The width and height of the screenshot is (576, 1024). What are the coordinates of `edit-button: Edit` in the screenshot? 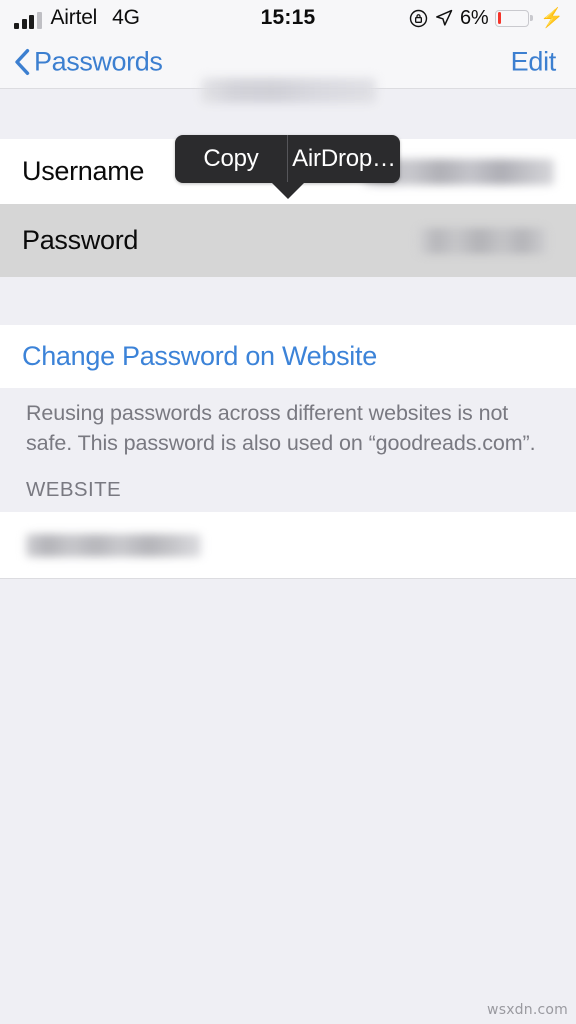 It's located at (534, 62).